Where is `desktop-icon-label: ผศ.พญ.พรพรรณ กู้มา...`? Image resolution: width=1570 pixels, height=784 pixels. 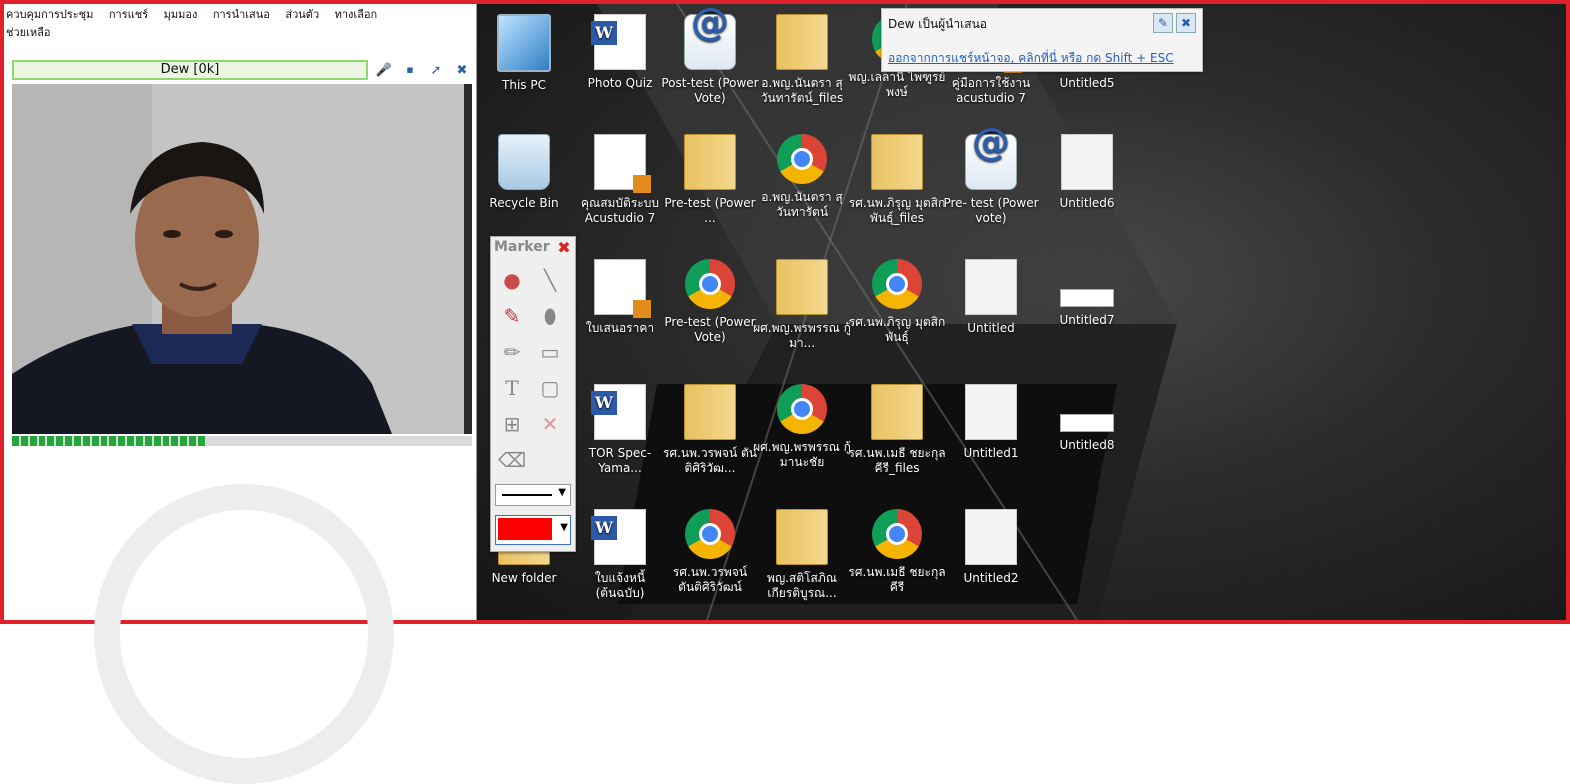 desktop-icon-label: ผศ.พญ.พรพรรณ กู้มา... is located at coordinates (802, 335).